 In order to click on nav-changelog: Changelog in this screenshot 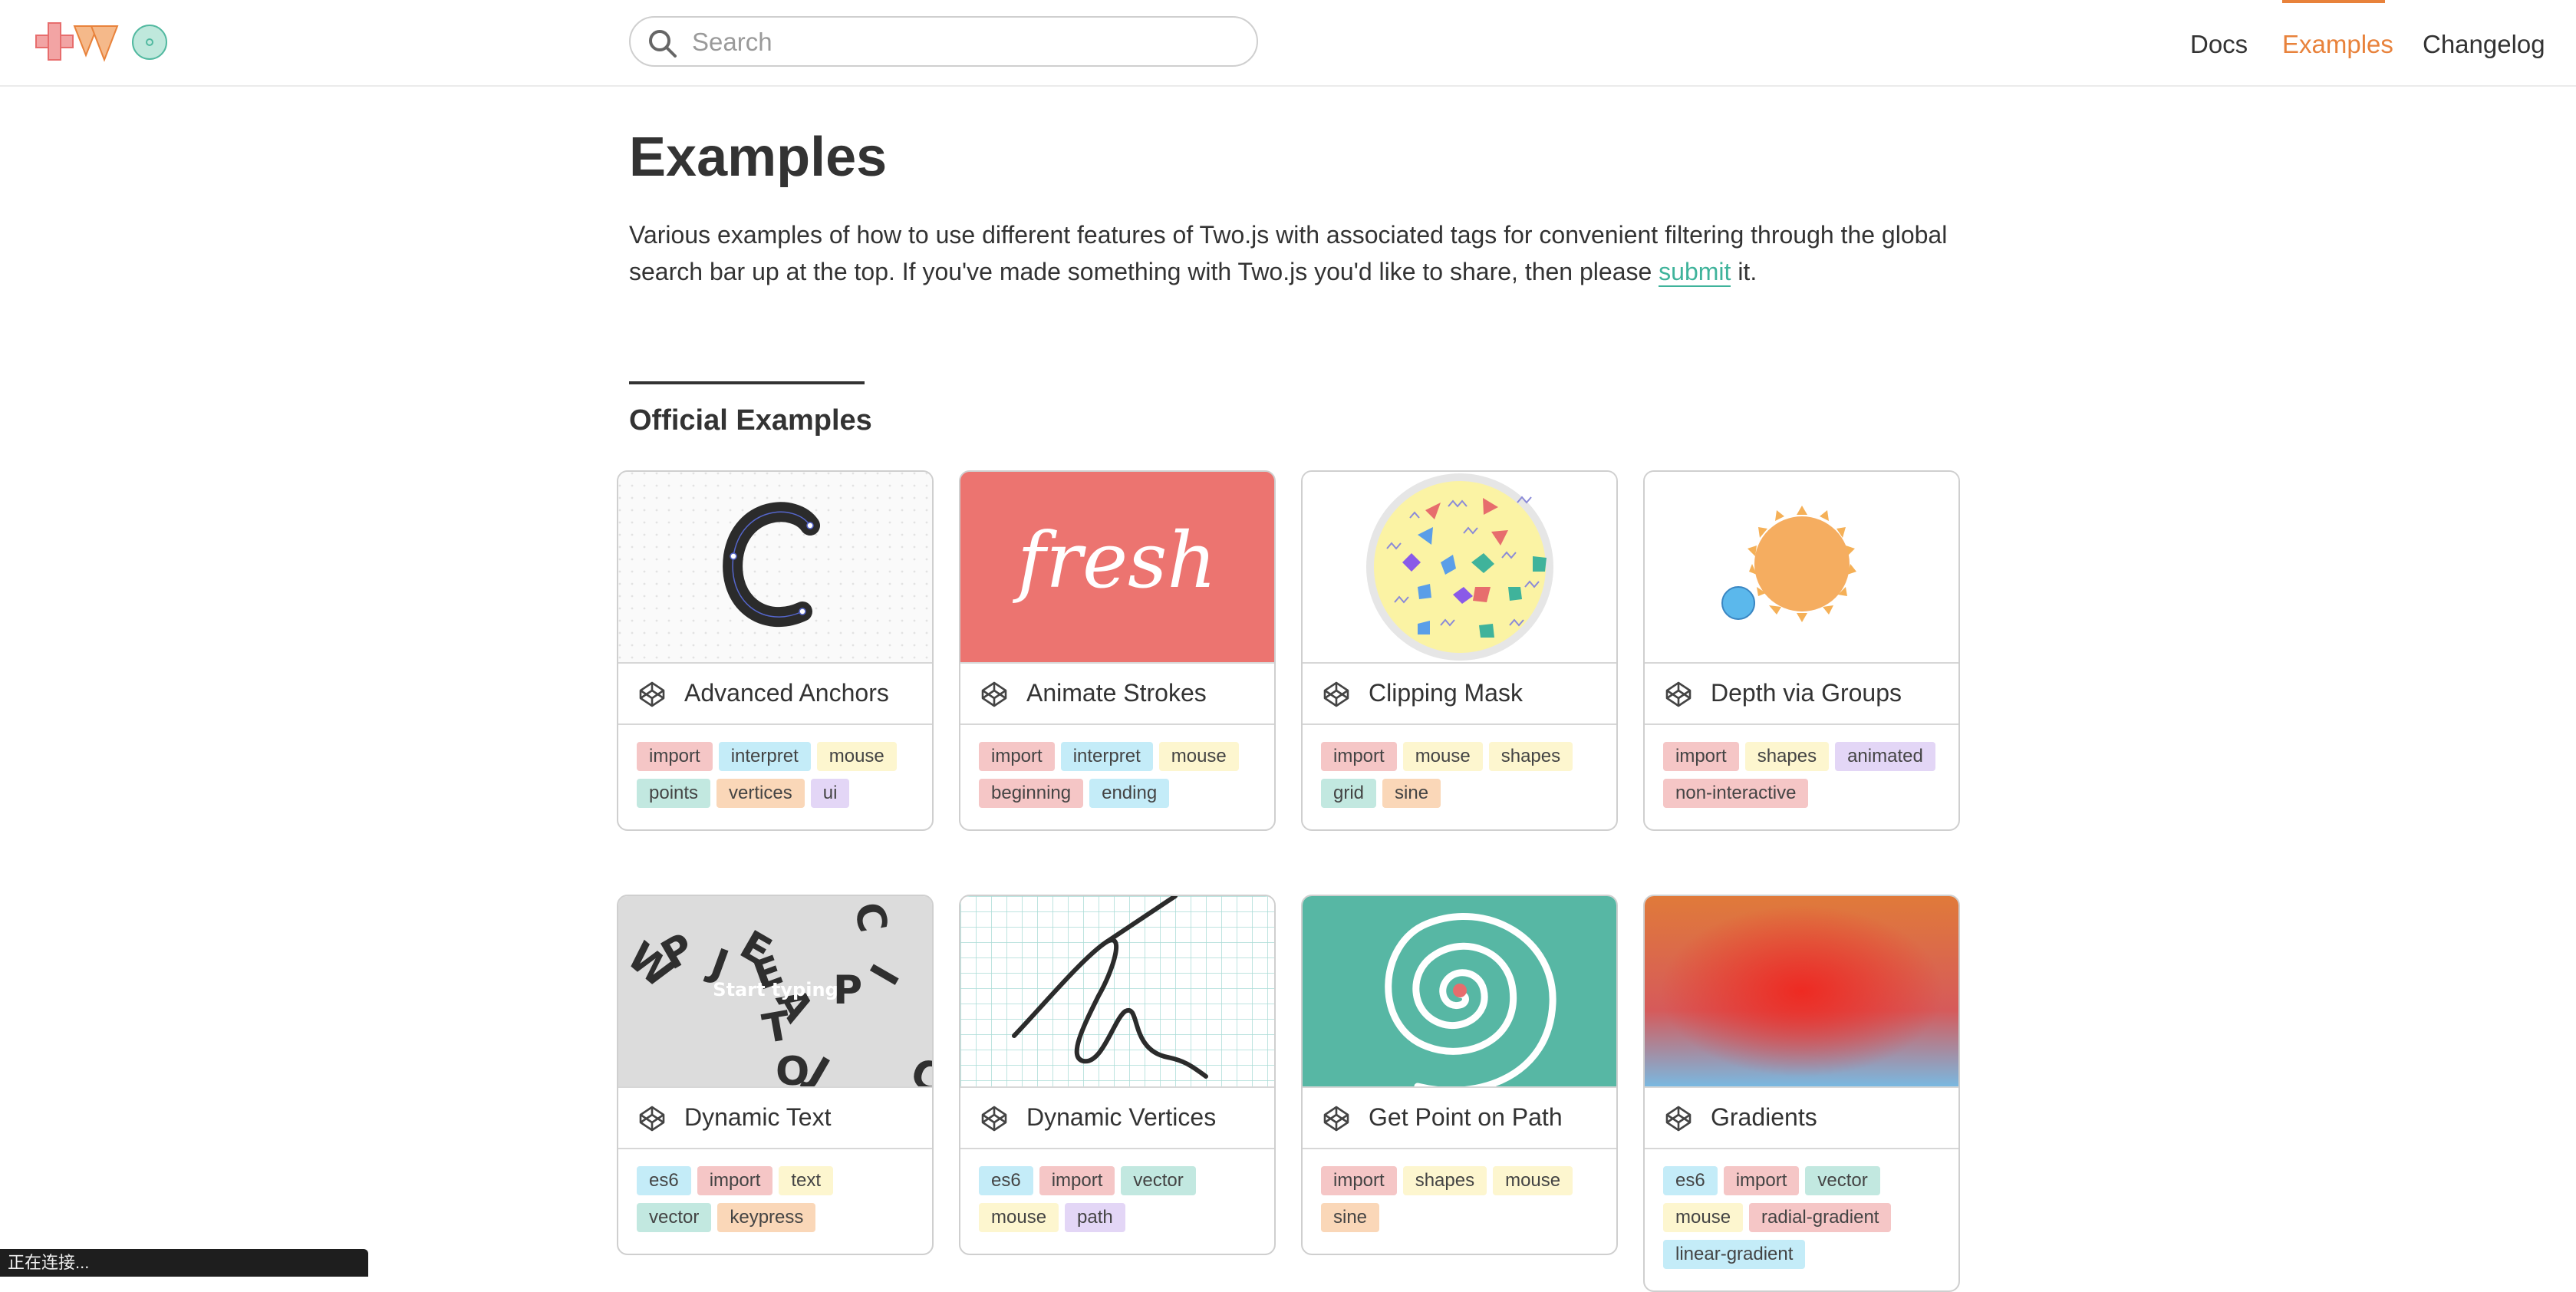, I will do `click(2484, 44)`.